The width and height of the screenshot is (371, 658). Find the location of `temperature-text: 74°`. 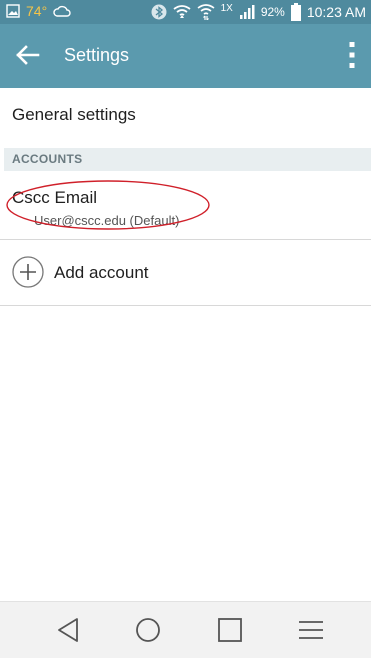

temperature-text: 74° is located at coordinates (37, 11).